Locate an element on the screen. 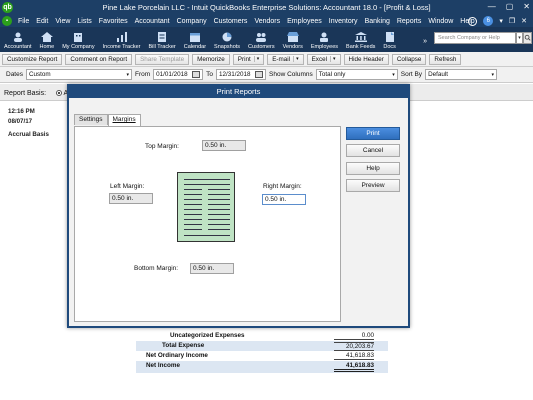  right-margin-field: 0.50 in. is located at coordinates (284, 199).